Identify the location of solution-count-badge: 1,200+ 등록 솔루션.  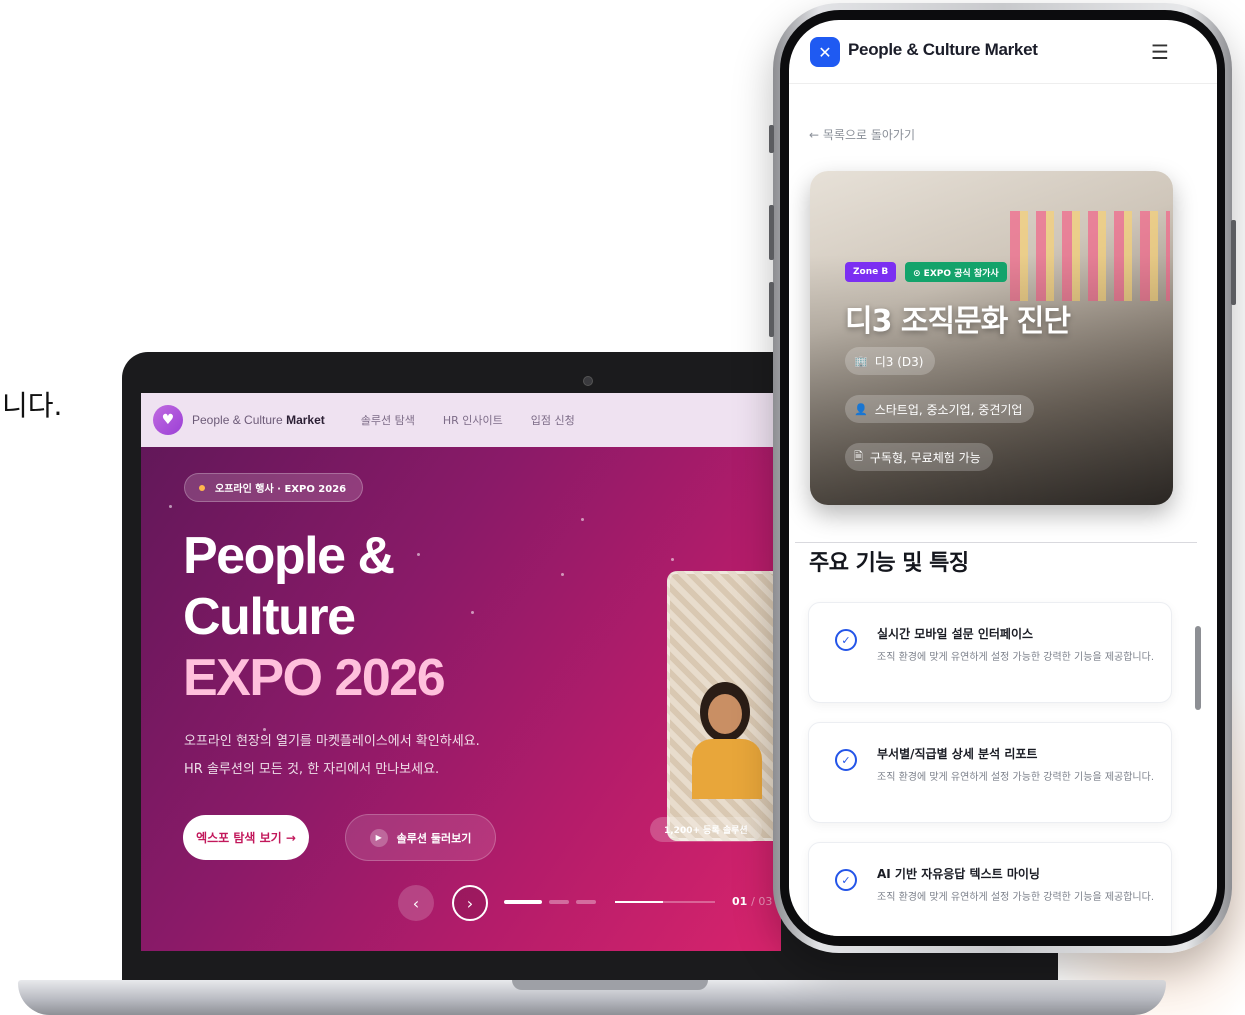
(706, 829).